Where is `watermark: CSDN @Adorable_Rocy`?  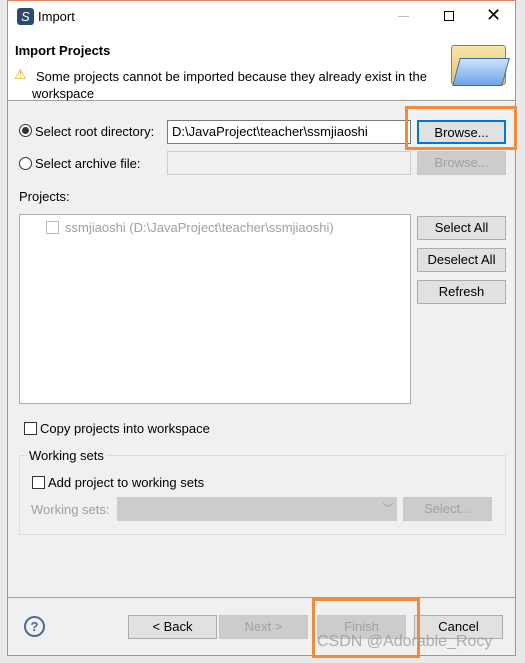
watermark: CSDN @Adorable_Rocy is located at coordinates (405, 641).